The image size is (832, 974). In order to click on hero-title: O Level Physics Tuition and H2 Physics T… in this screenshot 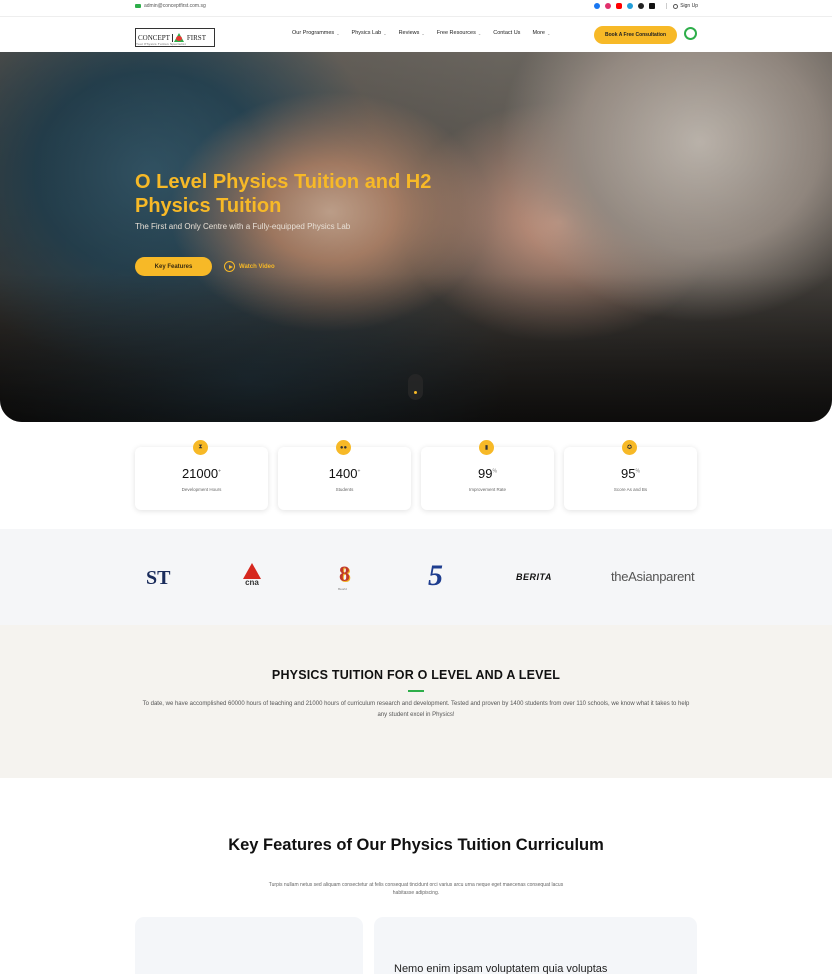, I will do `click(283, 194)`.